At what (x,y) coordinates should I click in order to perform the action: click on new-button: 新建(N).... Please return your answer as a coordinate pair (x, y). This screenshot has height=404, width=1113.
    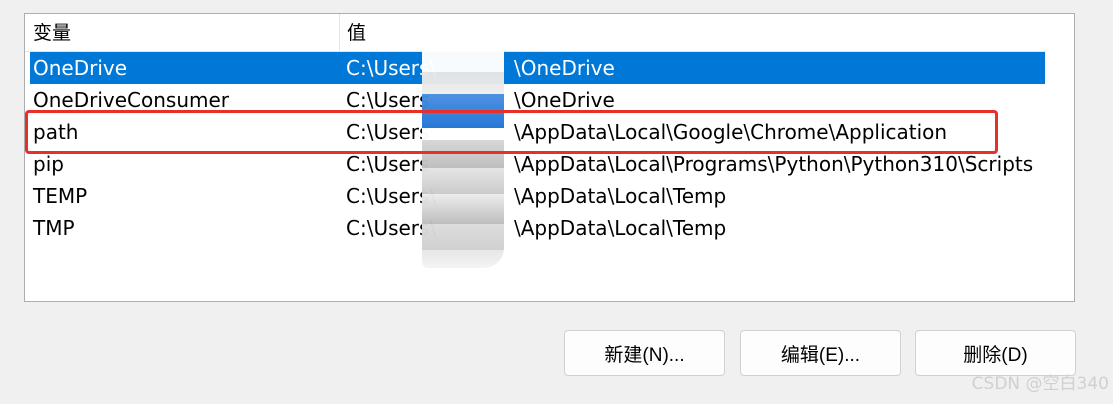
    Looking at the image, I should click on (644, 353).